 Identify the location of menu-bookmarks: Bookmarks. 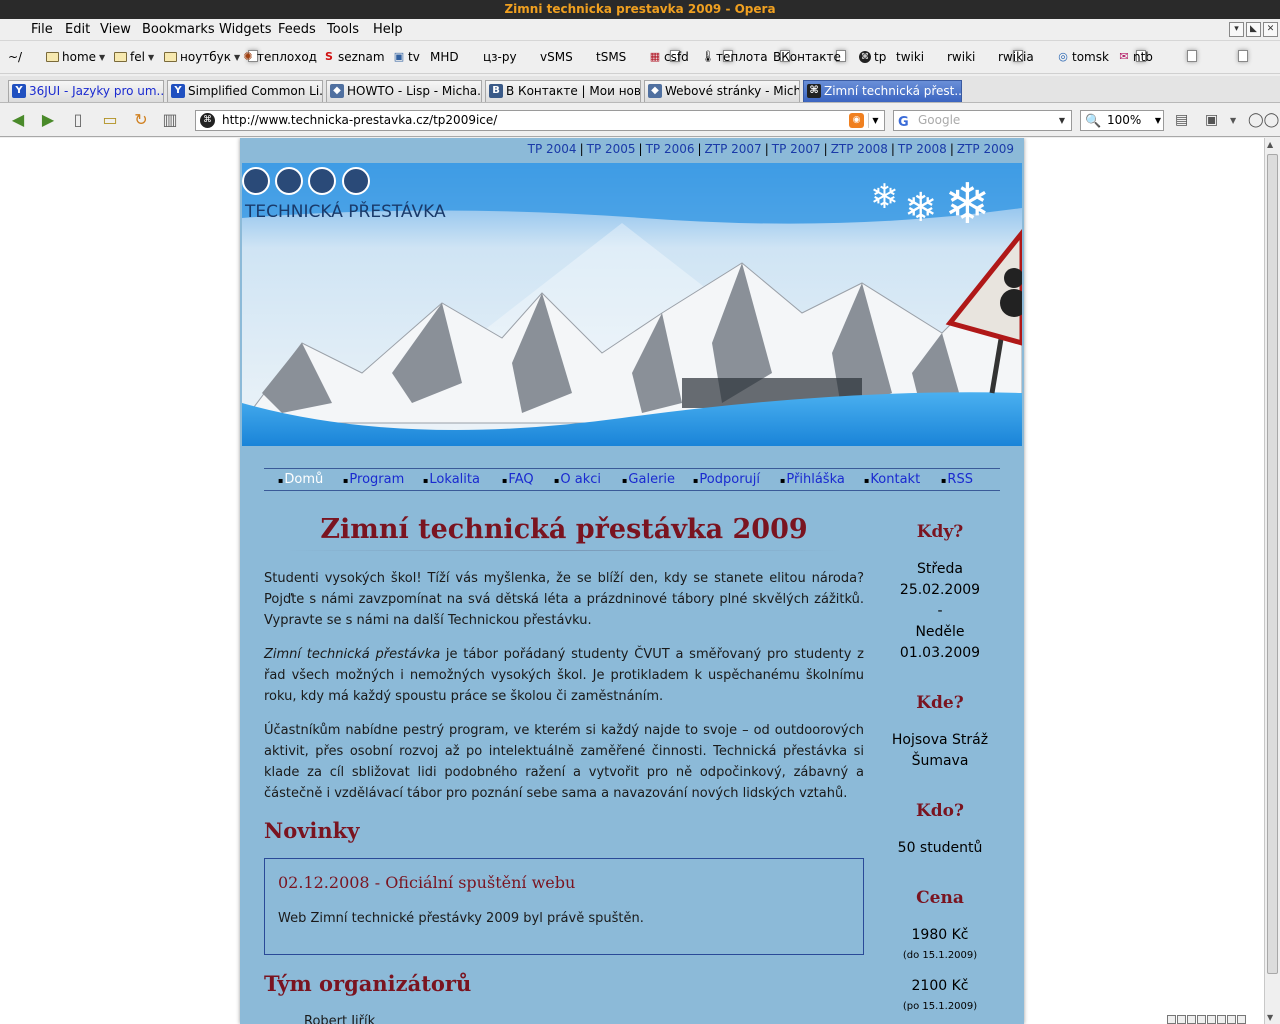
(178, 29).